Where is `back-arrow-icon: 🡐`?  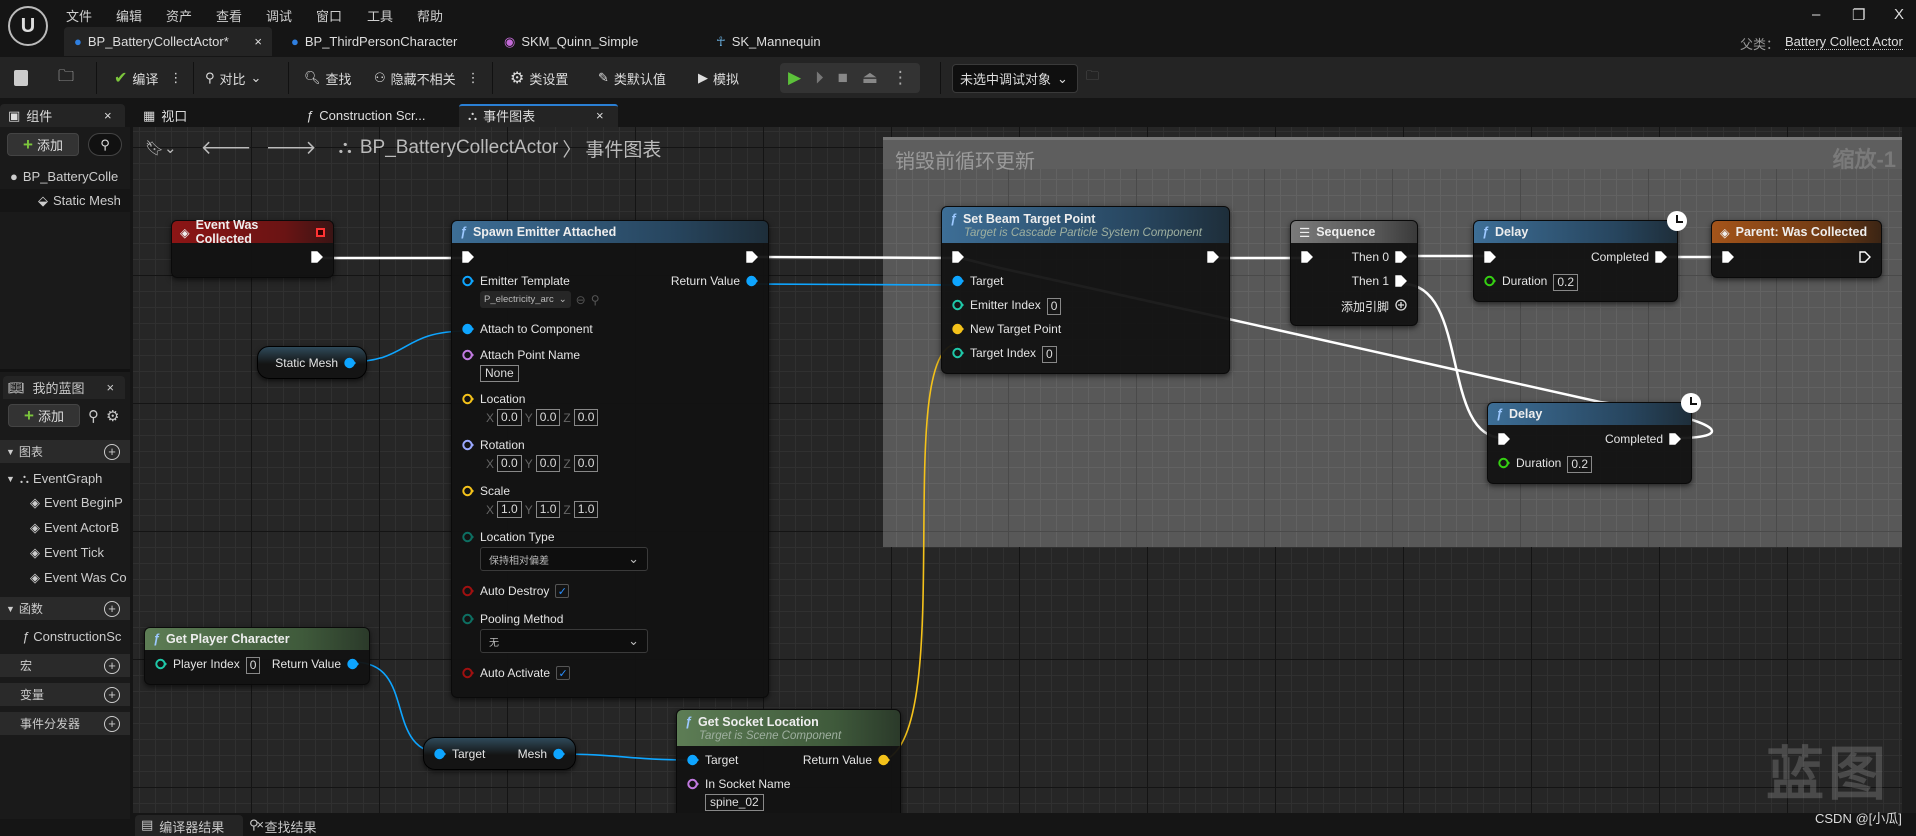
back-arrow-icon: 🡐 is located at coordinates (226, 148).